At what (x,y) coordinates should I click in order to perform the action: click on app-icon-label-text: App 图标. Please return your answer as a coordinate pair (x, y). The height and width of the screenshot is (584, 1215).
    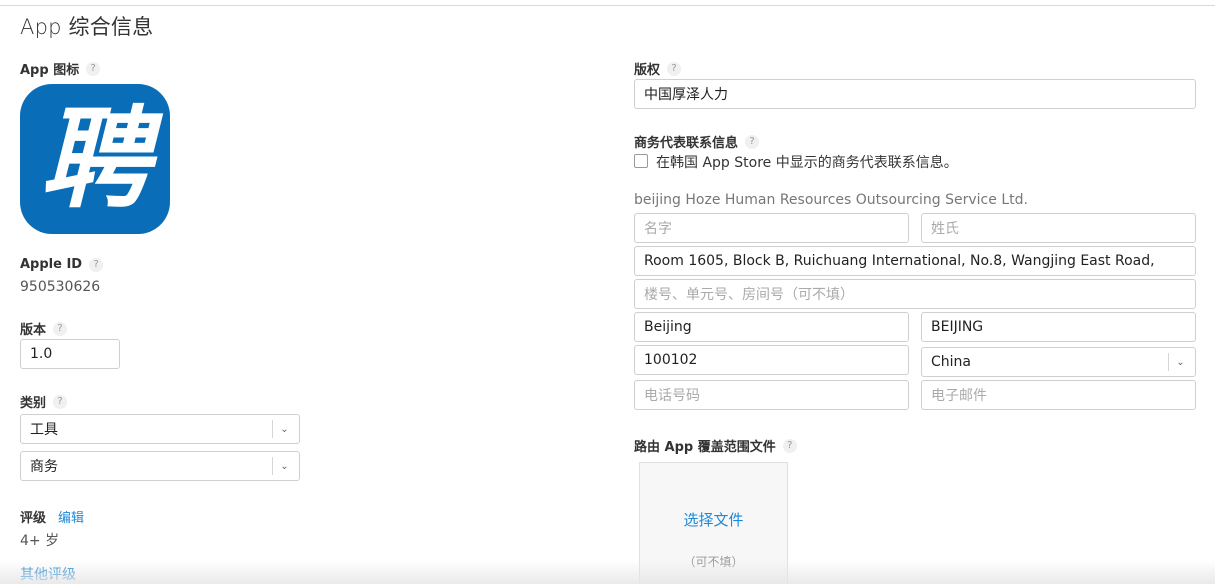
    Looking at the image, I should click on (50, 70).